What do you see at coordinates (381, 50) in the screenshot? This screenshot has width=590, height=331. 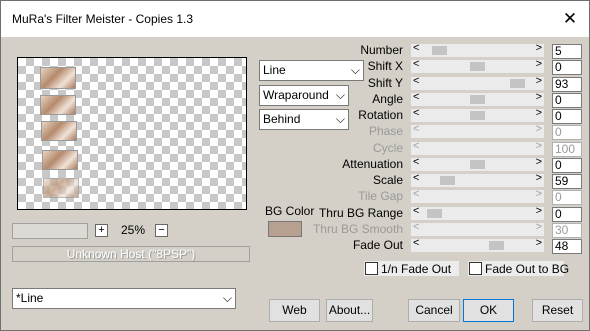 I see `param-label: Number` at bounding box center [381, 50].